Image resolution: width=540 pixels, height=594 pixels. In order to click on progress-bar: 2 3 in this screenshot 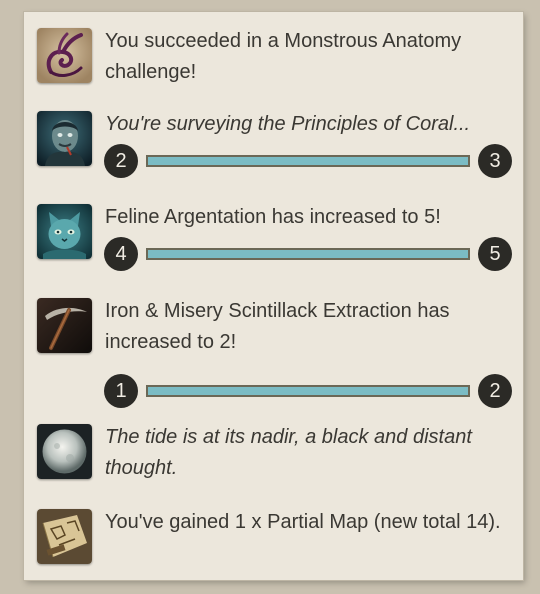, I will do `click(308, 161)`.